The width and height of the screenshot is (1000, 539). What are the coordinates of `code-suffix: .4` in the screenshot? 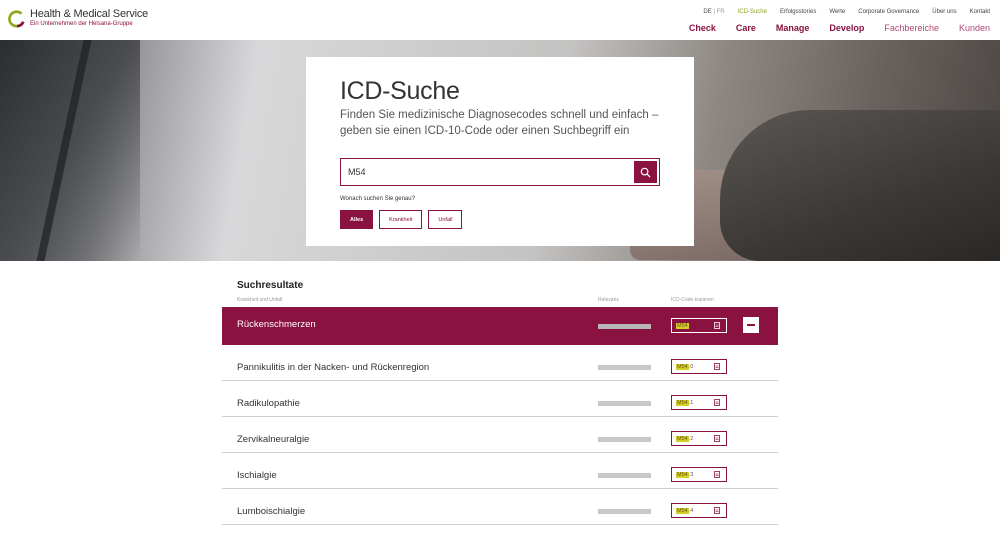 It's located at (691, 510).